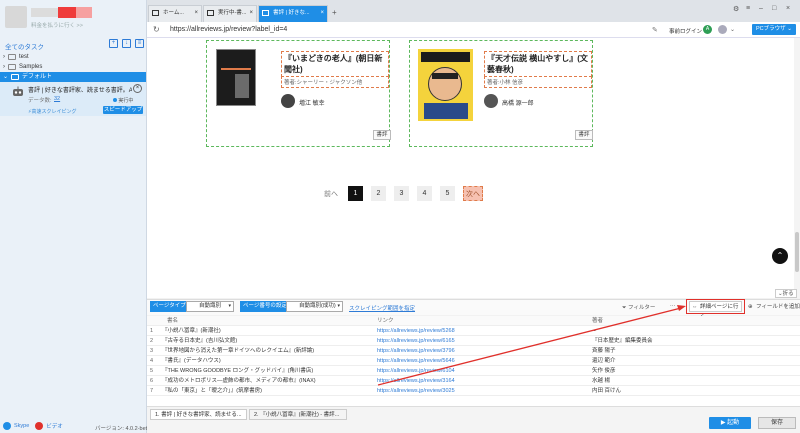  I want to click on book-title: 『天才伝説 横山やすし』(文藝春秋), so click(538, 64).